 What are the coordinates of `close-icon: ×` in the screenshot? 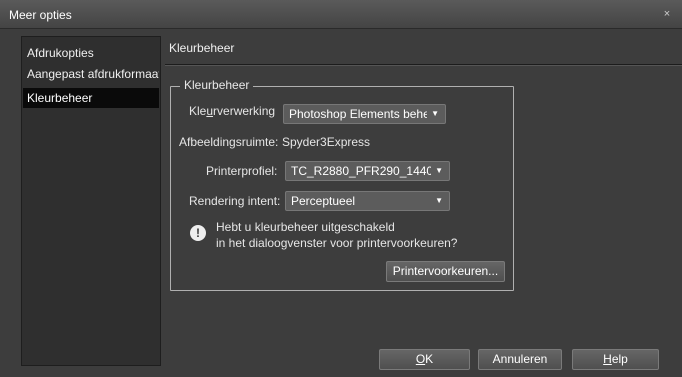 It's located at (667, 14).